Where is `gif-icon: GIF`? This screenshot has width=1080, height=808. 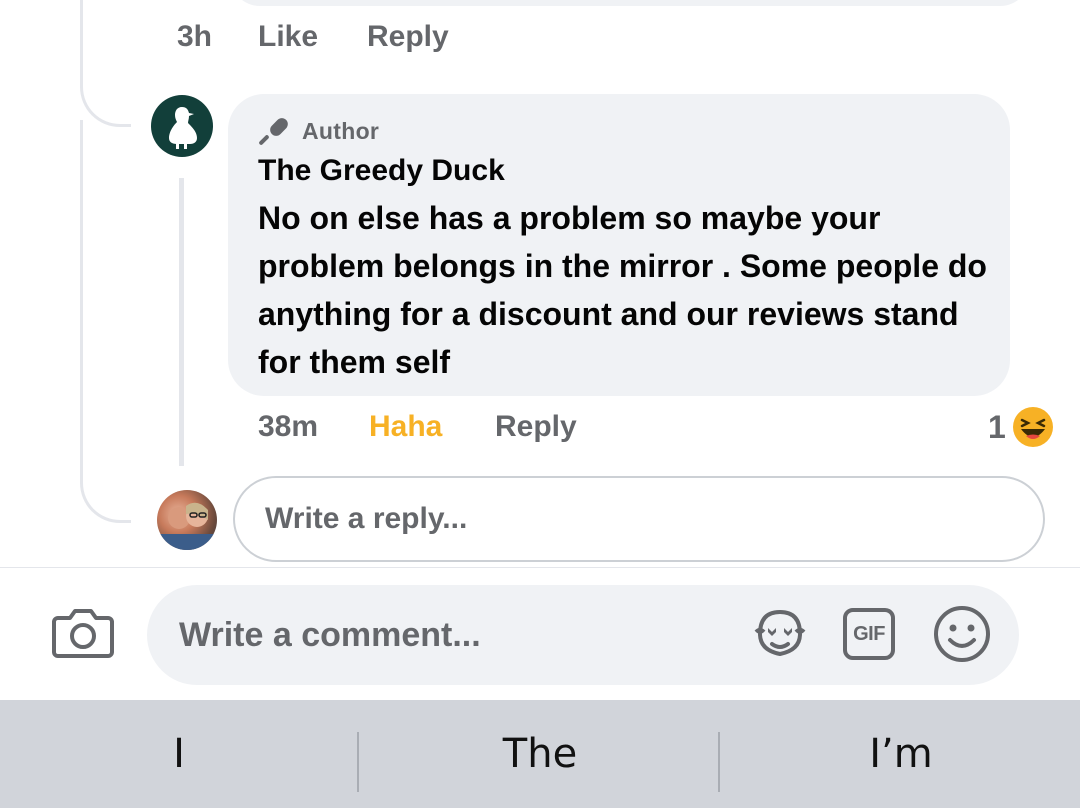
gif-icon: GIF is located at coordinates (869, 634).